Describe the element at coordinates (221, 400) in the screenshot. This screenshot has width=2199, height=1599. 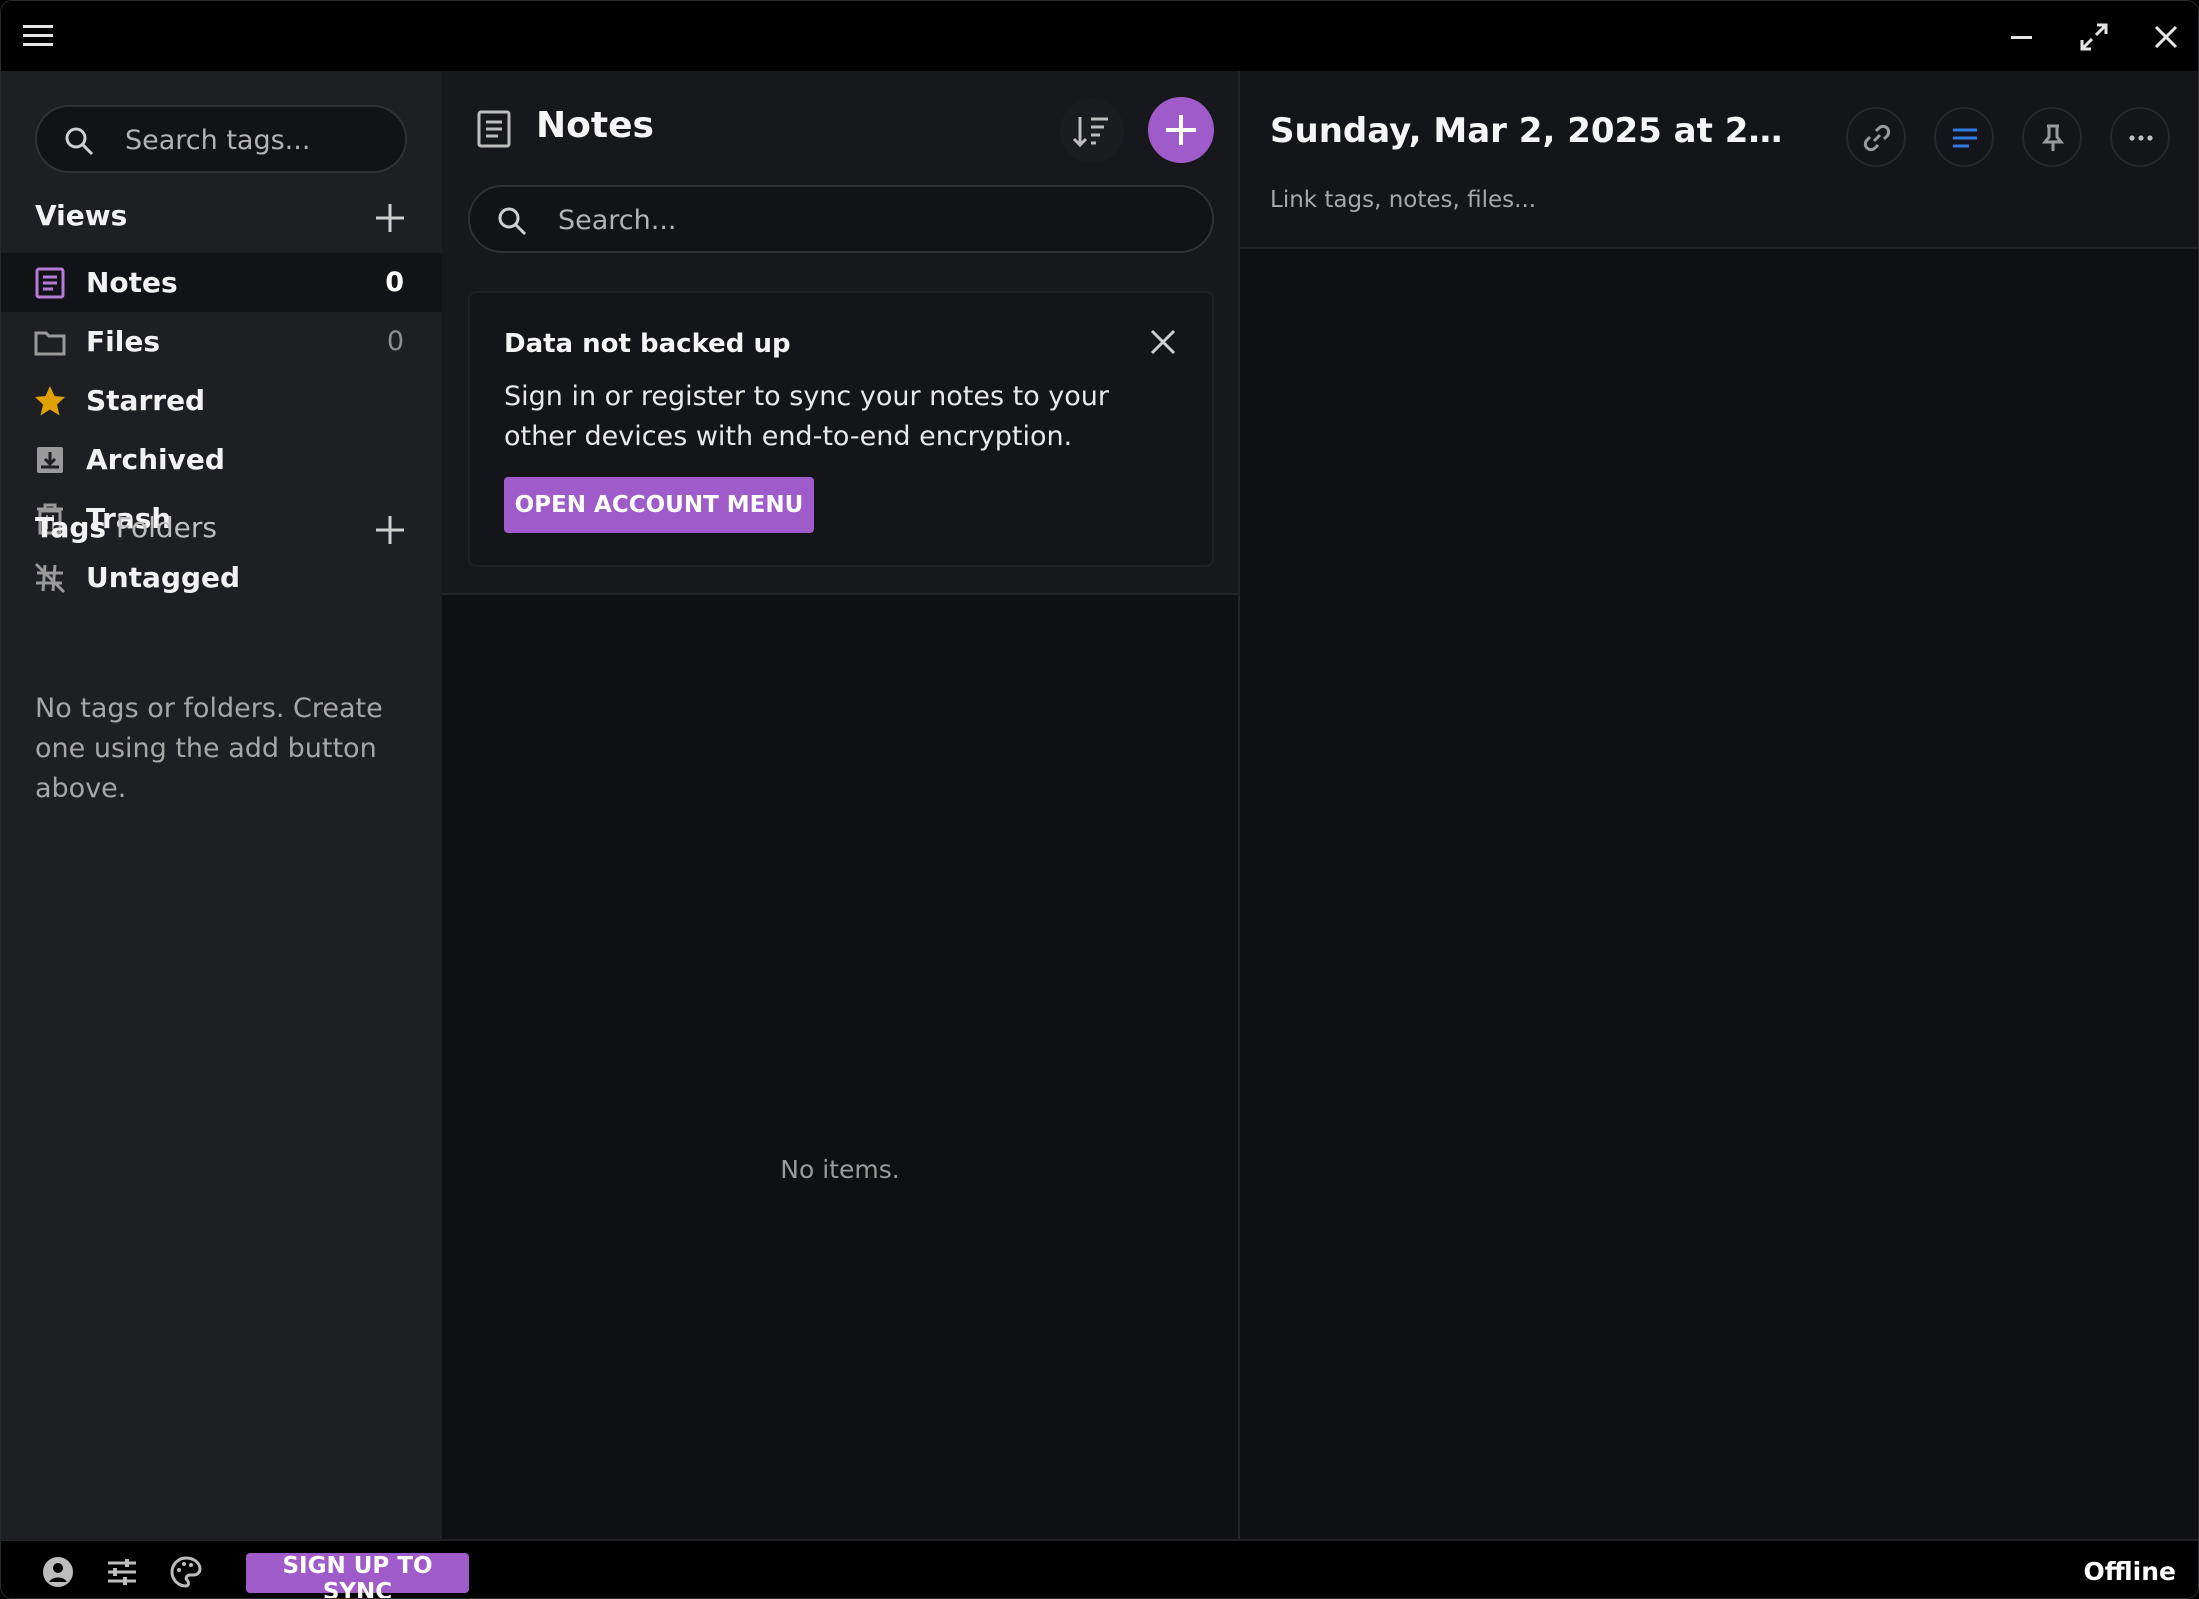
I see `sidebar-item-starred: Starred` at that location.